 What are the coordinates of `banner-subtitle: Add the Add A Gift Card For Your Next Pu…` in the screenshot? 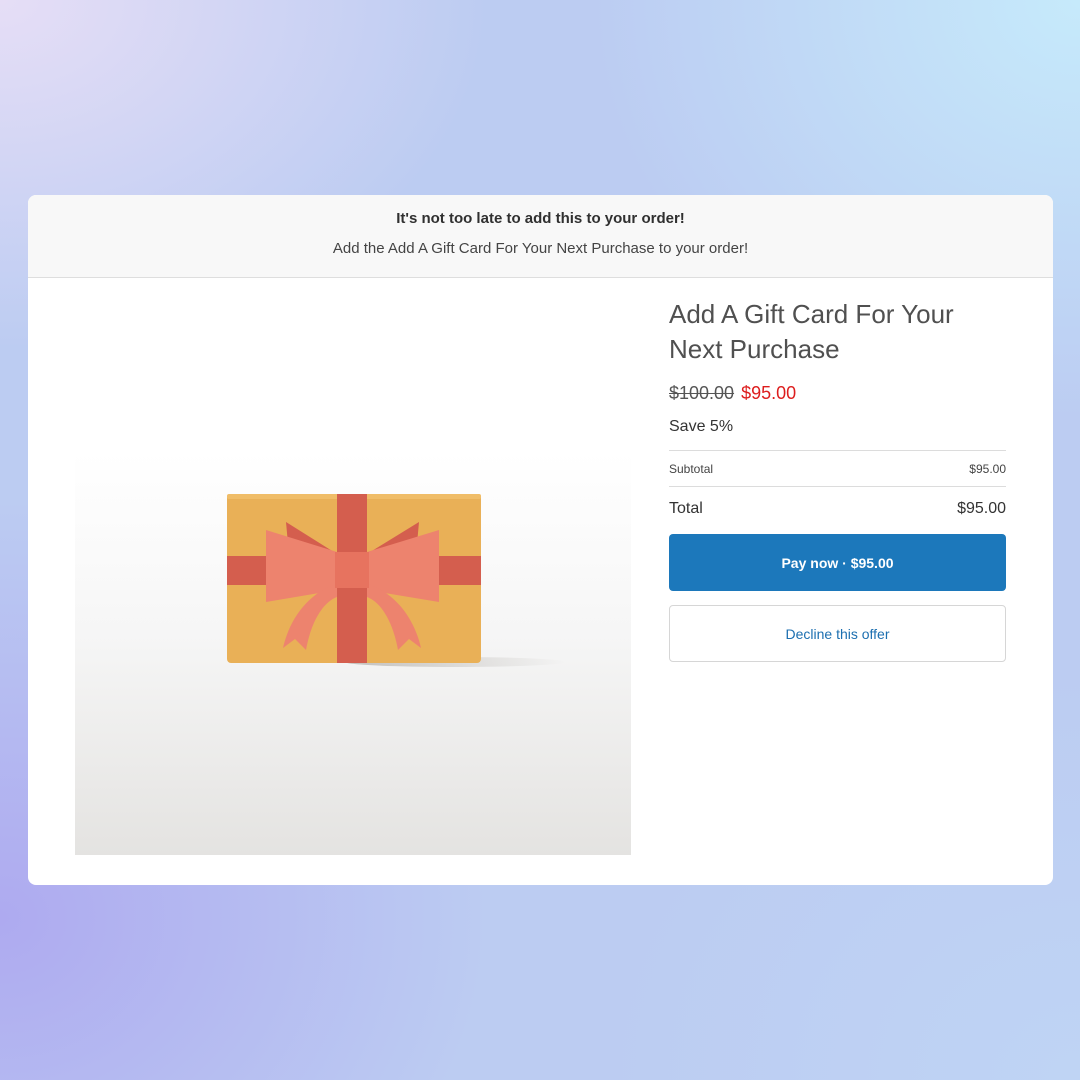 It's located at (540, 248).